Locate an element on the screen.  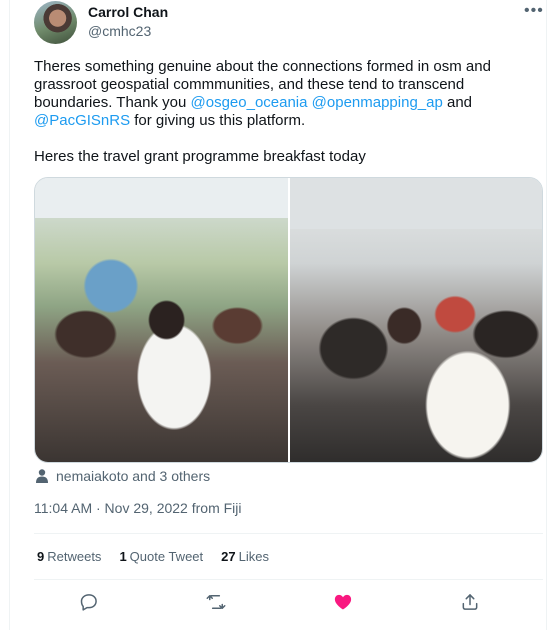
reply-button is located at coordinates (89, 602).